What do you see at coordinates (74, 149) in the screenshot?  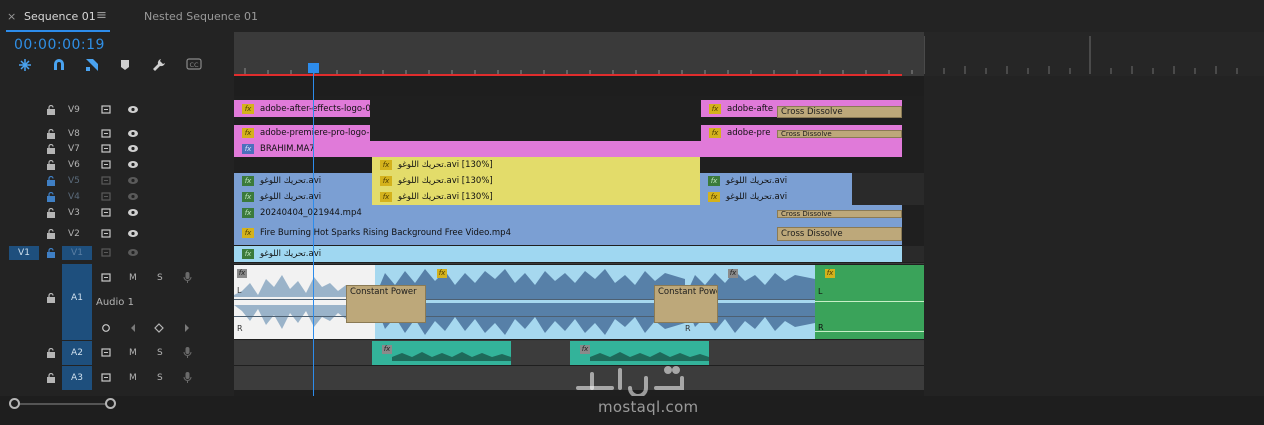 I see `track-label: V7` at bounding box center [74, 149].